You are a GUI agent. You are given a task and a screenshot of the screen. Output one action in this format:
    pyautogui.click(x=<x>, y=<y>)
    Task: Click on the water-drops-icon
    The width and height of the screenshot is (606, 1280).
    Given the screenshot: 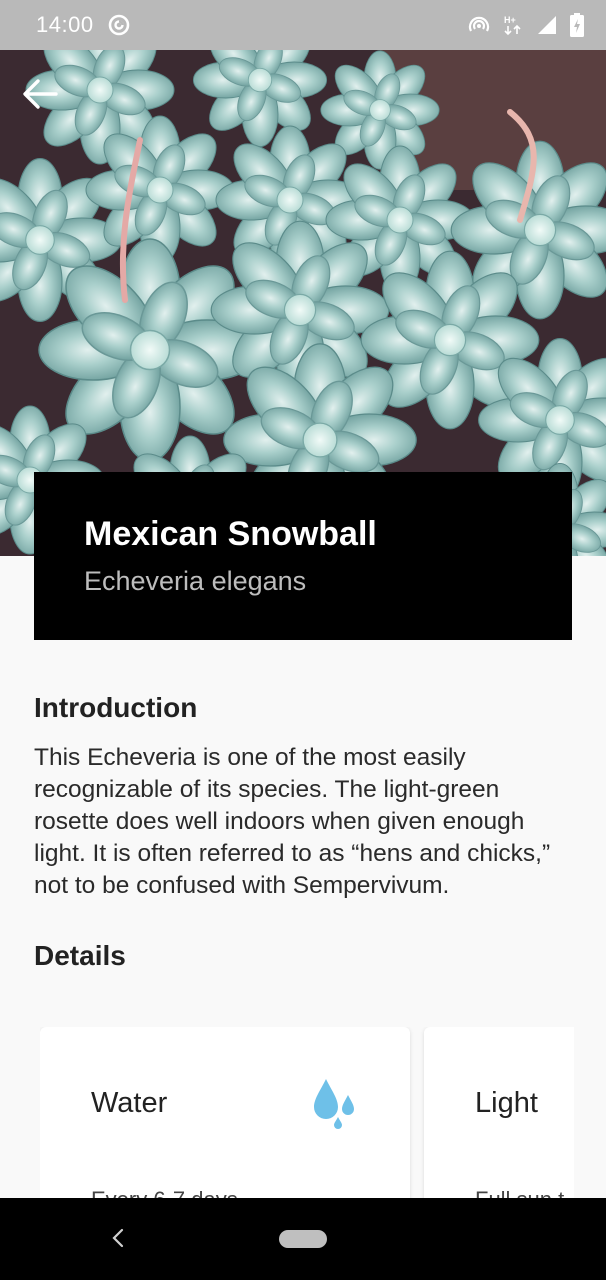 What is the action you would take?
    pyautogui.click(x=335, y=1106)
    